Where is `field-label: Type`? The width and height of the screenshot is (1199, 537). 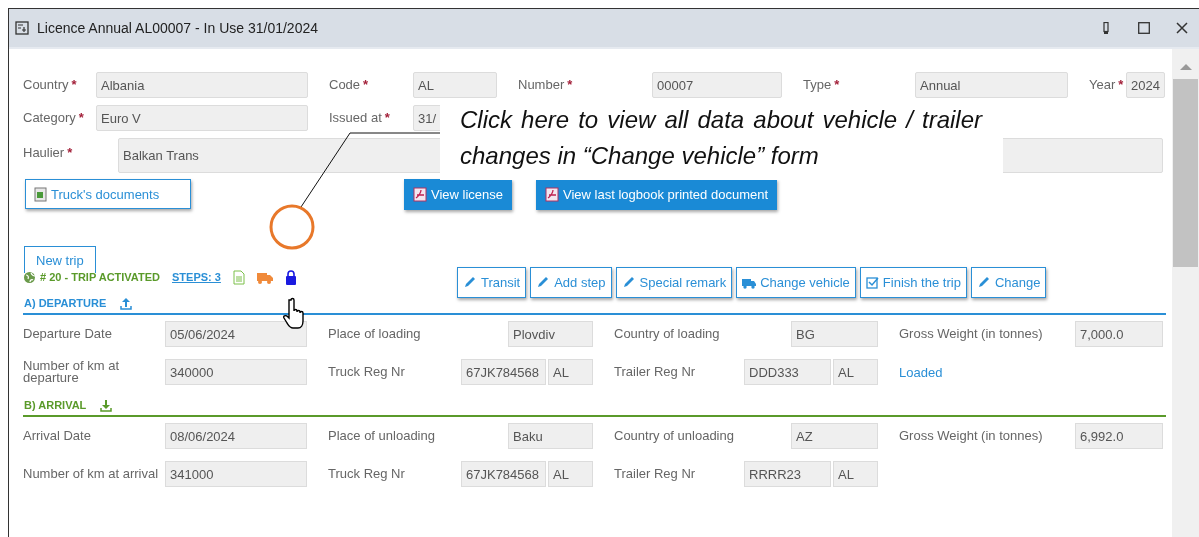 field-label: Type is located at coordinates (817, 84).